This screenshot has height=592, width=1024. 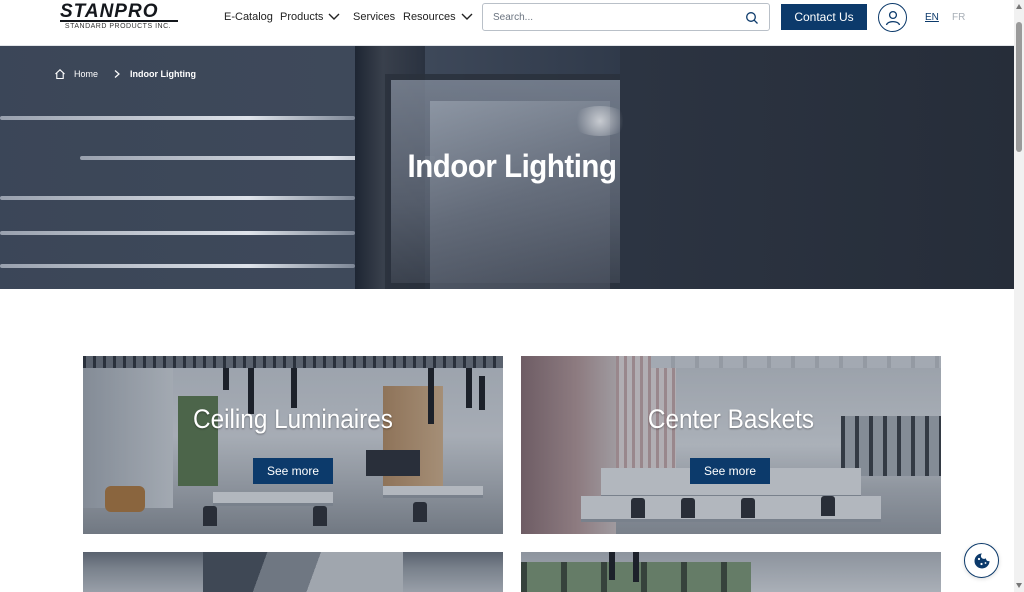 I want to click on nav-resources: Resources, so click(x=438, y=17).